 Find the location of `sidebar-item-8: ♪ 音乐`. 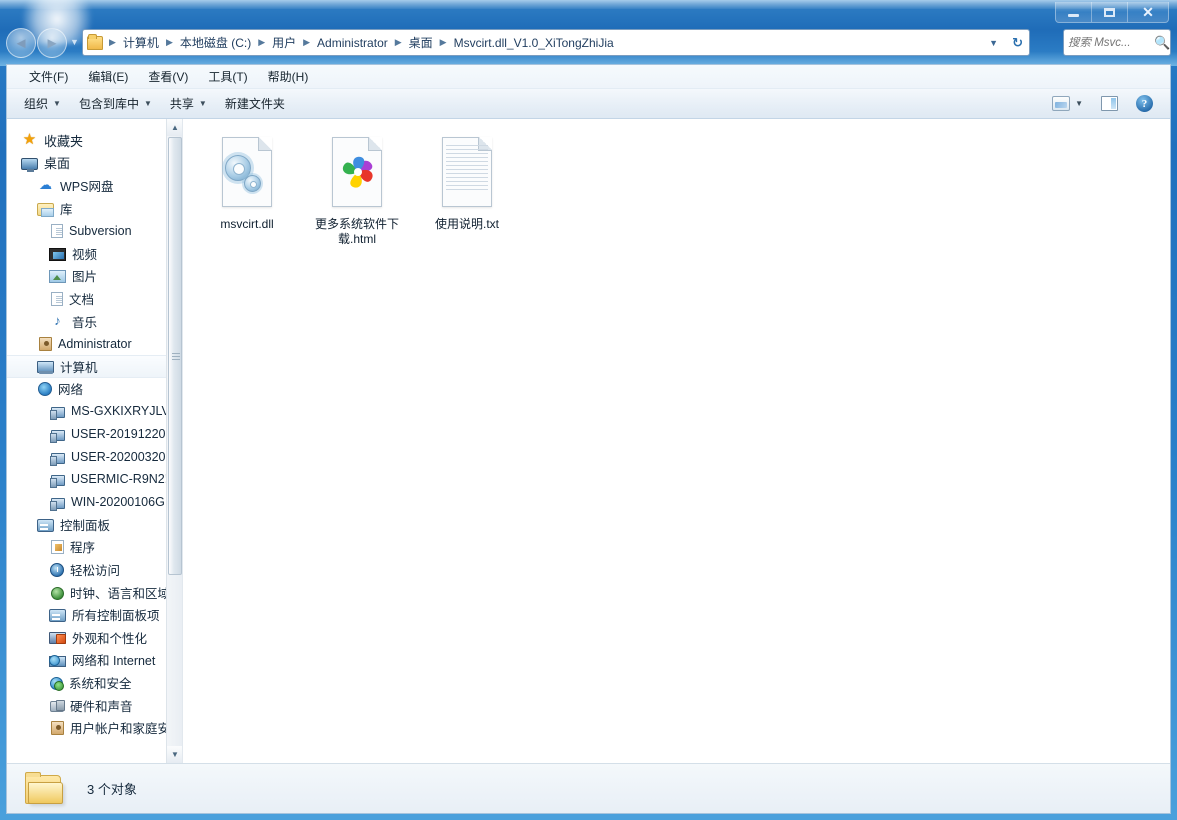

sidebar-item-8: ♪ 音乐 is located at coordinates (94, 321).